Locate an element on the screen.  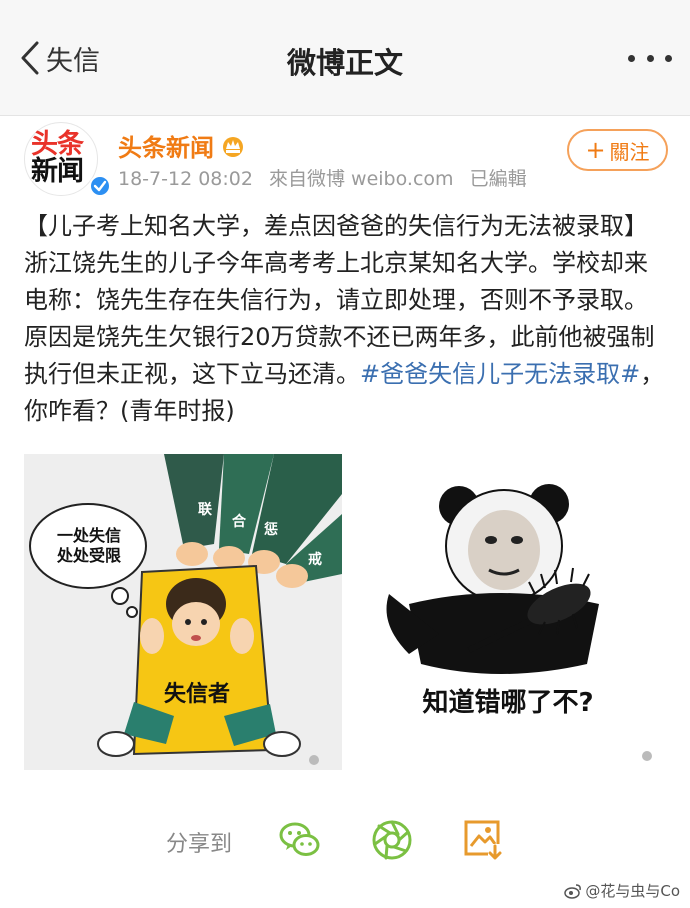
more-options-icon is located at coordinates (650, 58).